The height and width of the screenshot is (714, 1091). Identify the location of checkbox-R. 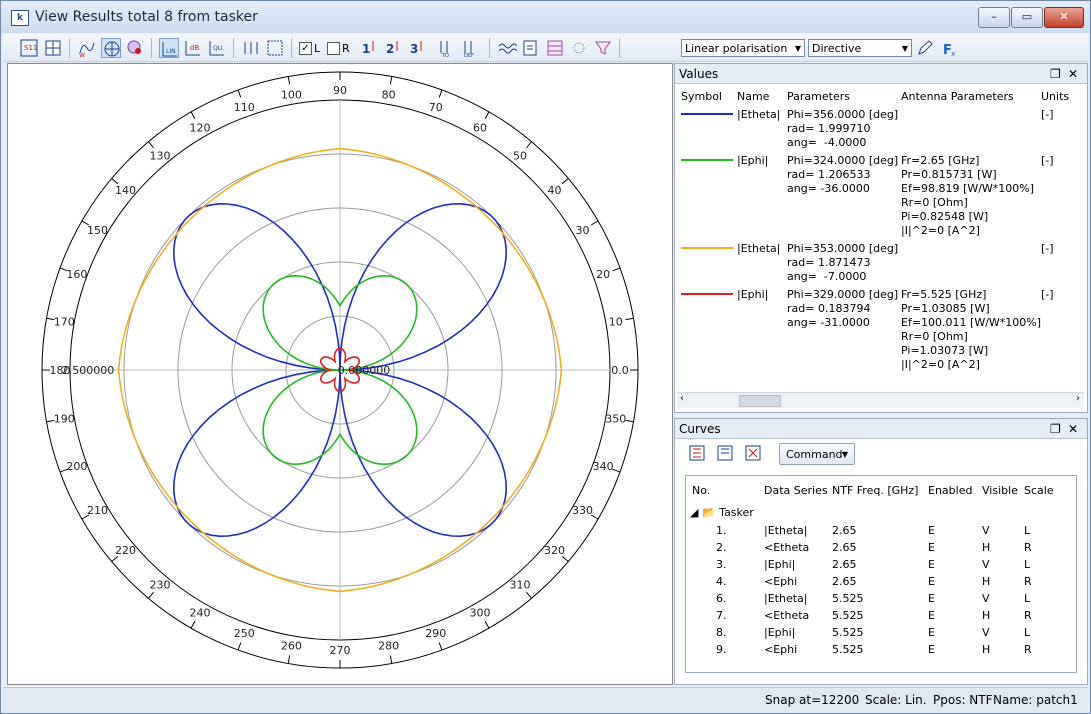
(333, 48).